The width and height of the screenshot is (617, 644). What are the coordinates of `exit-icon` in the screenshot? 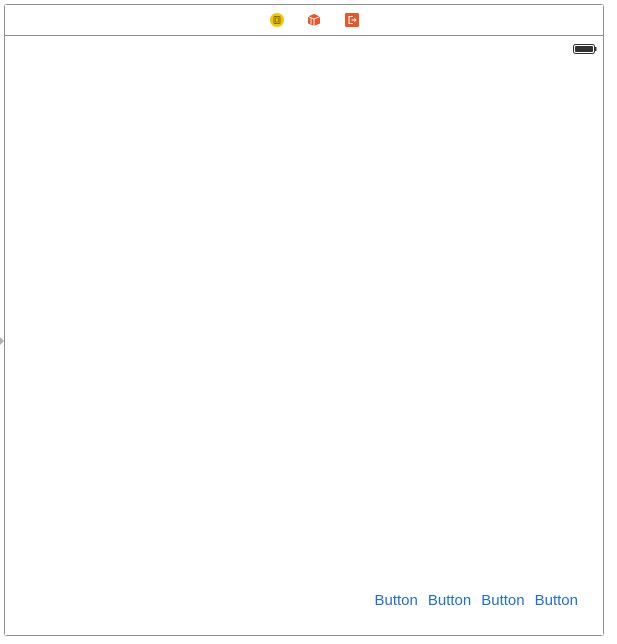 It's located at (352, 20).